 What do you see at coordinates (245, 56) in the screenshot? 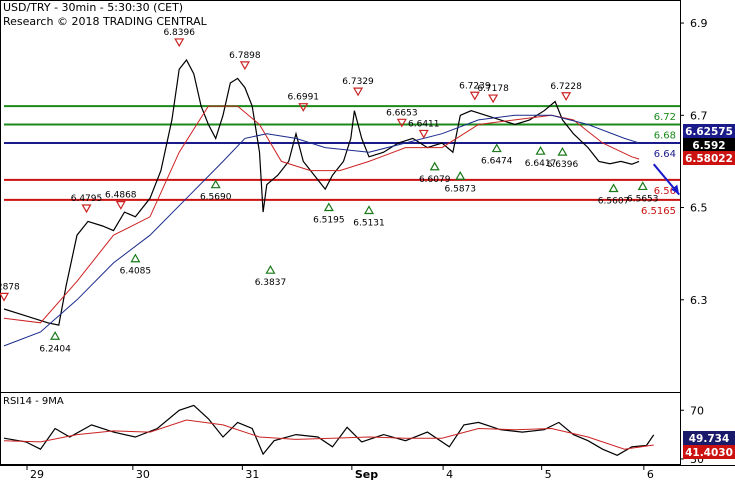
I see `marker-label: 6.7898` at bounding box center [245, 56].